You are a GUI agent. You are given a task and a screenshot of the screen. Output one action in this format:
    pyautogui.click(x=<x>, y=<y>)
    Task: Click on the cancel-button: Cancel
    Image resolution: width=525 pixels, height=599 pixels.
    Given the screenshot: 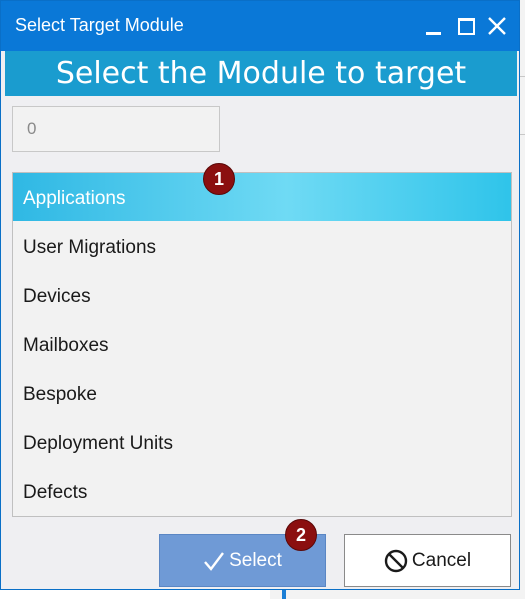 What is the action you would take?
    pyautogui.click(x=427, y=560)
    